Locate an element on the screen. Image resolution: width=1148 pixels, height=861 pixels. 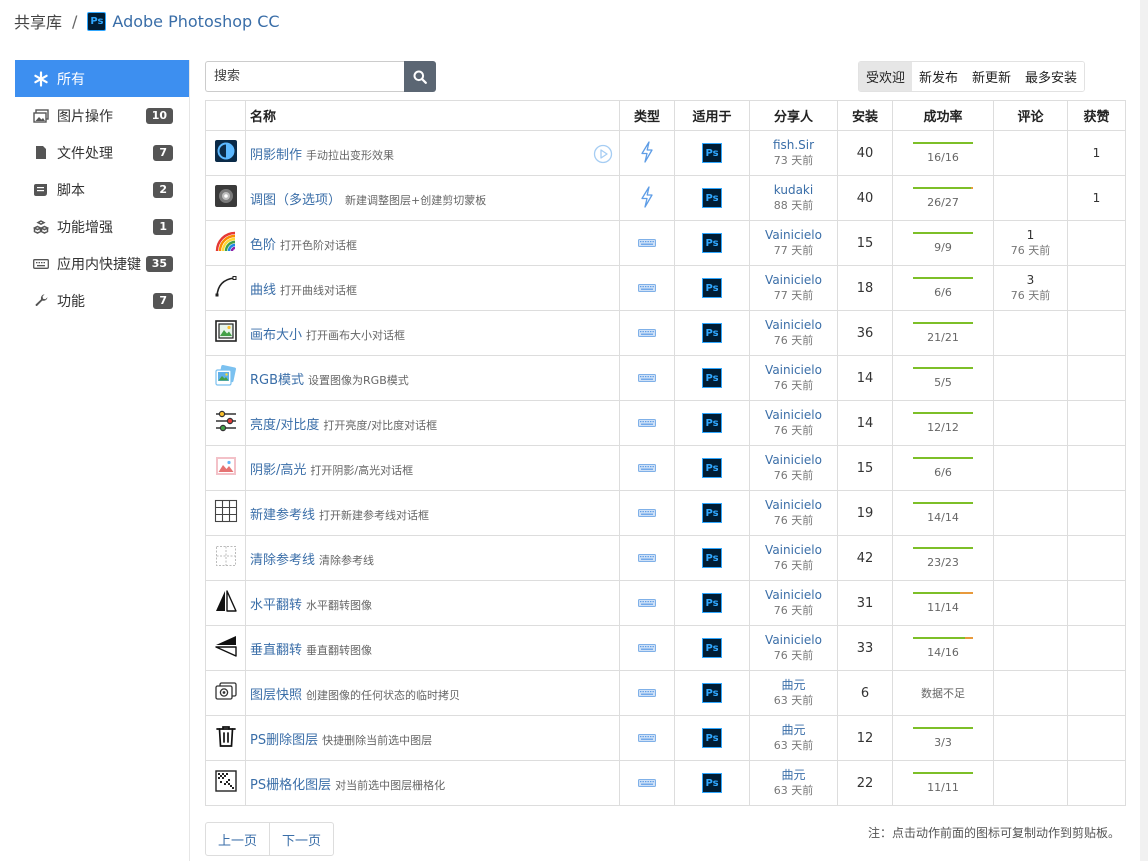
canvas-size-icon is located at coordinates (226, 331).